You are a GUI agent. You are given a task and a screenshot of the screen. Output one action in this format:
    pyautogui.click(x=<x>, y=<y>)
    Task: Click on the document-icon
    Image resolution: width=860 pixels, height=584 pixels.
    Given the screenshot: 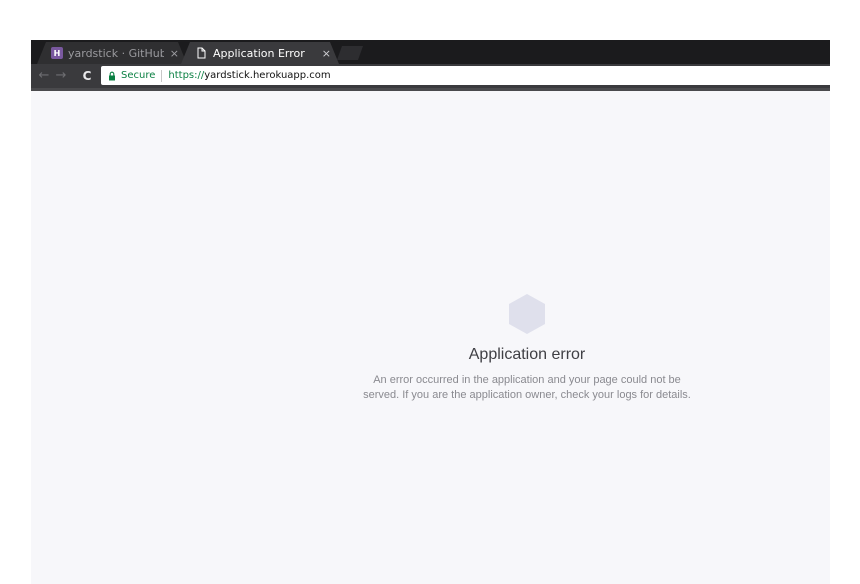 What is the action you would take?
    pyautogui.click(x=201, y=53)
    